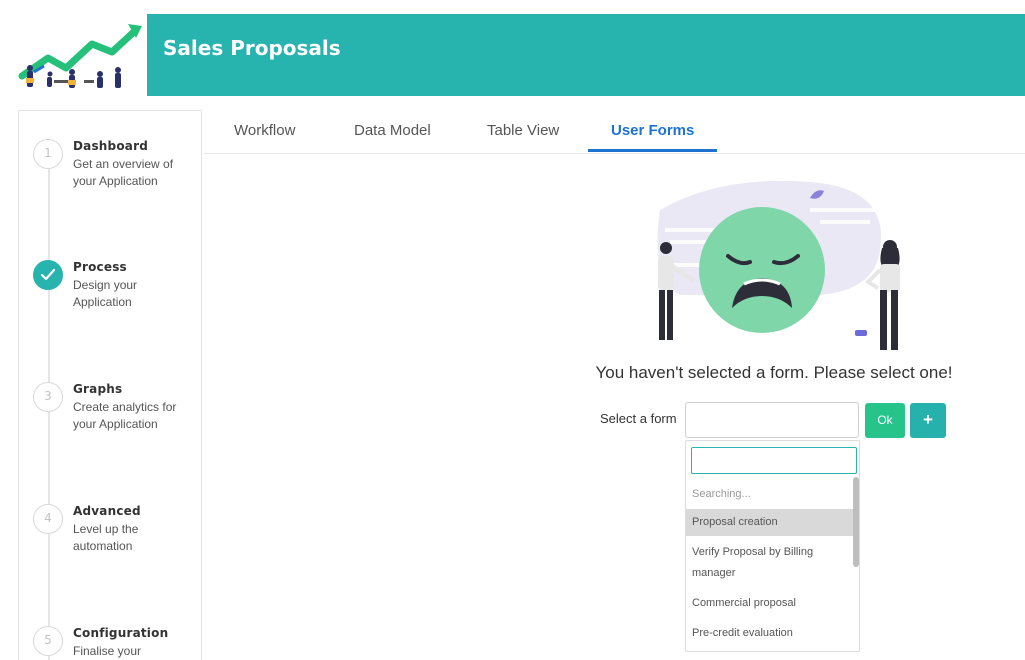 This screenshot has height=660, width=1025. What do you see at coordinates (638, 418) in the screenshot?
I see `select-form-label: Select a form` at bounding box center [638, 418].